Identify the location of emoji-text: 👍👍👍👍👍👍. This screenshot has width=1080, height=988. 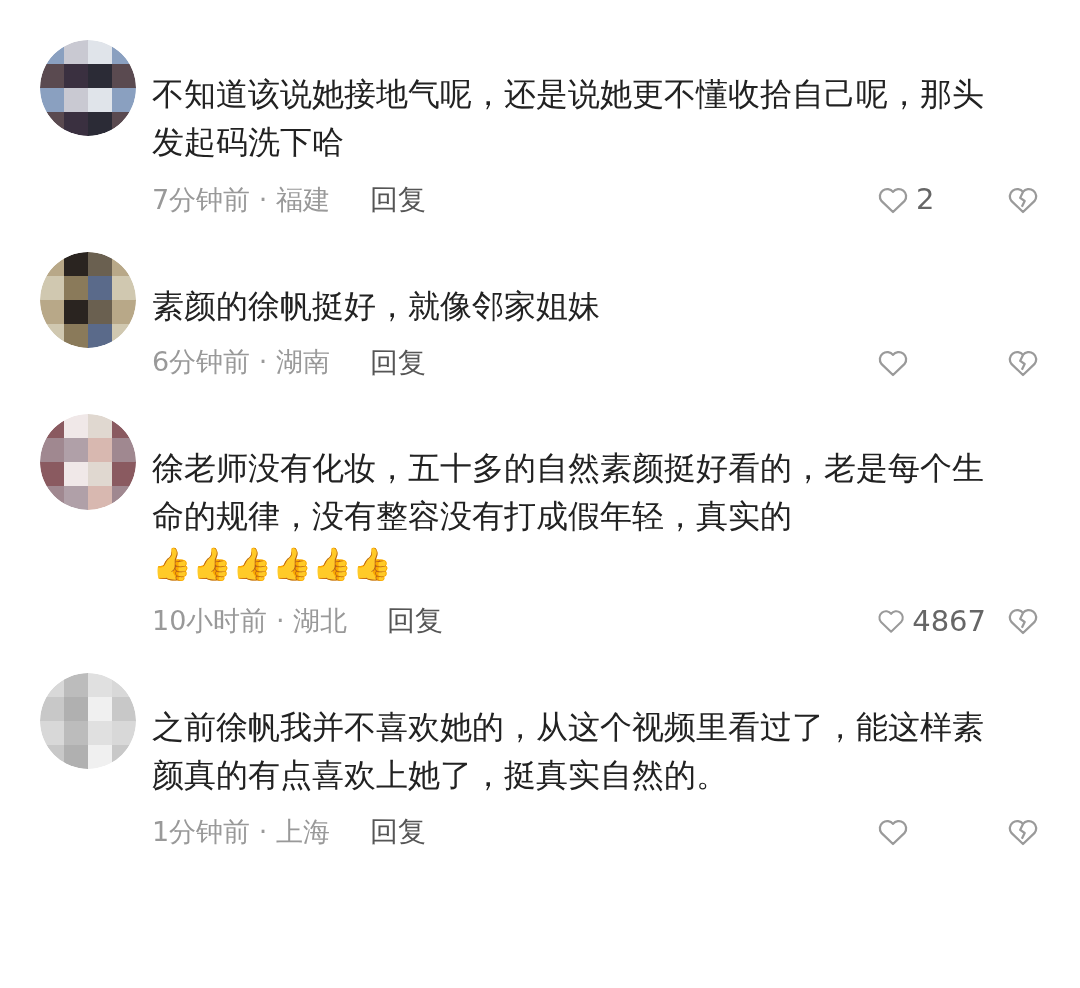
(272, 564).